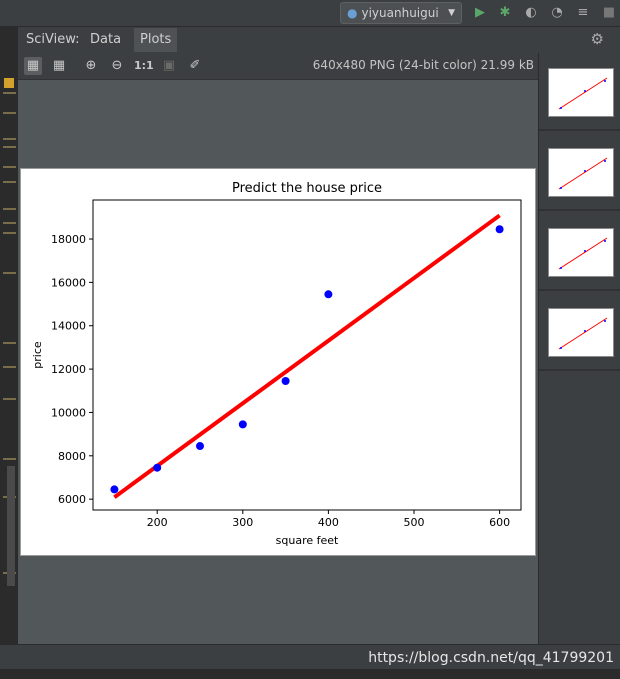 Image resolution: width=620 pixels, height=679 pixels. Describe the element at coordinates (53, 39) in the screenshot. I see `tab-sciview-label: SciView:` at that location.